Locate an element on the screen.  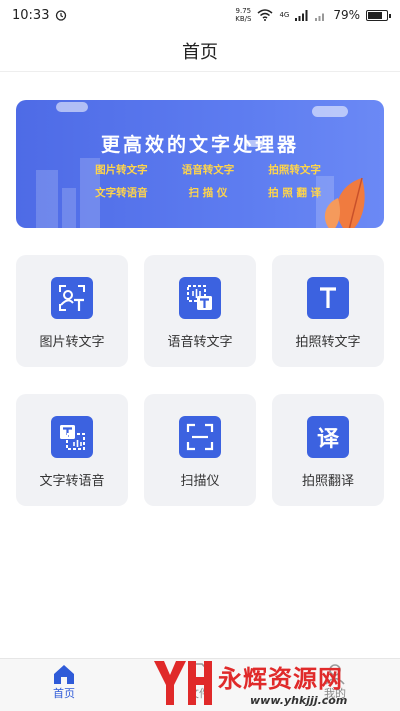
tile-photo-to-text: 拍照转文字 is located at coordinates (328, 311).